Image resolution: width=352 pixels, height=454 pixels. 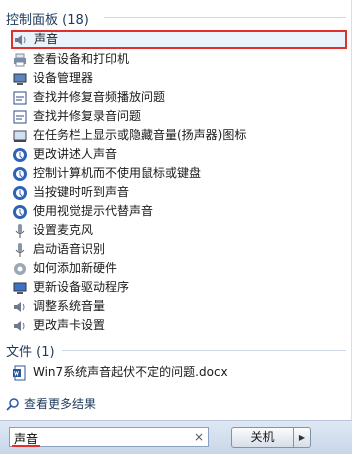 I want to click on see-more-results-link: 查看更多结果, so click(x=51, y=404).